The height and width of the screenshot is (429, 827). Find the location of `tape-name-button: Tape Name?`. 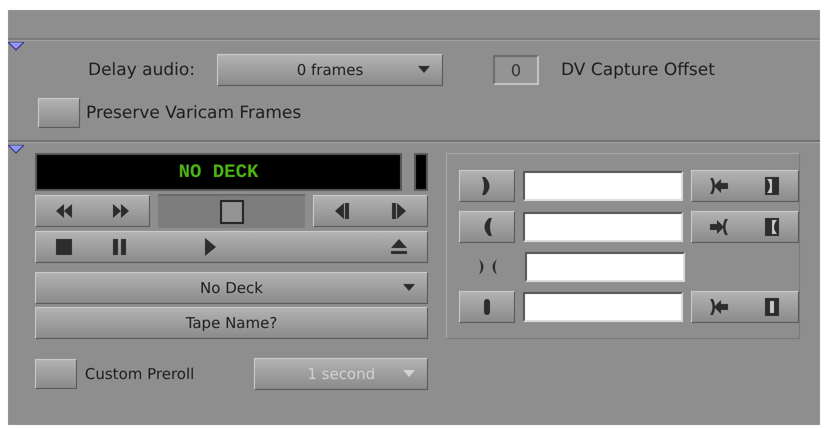

tape-name-button: Tape Name? is located at coordinates (231, 323).